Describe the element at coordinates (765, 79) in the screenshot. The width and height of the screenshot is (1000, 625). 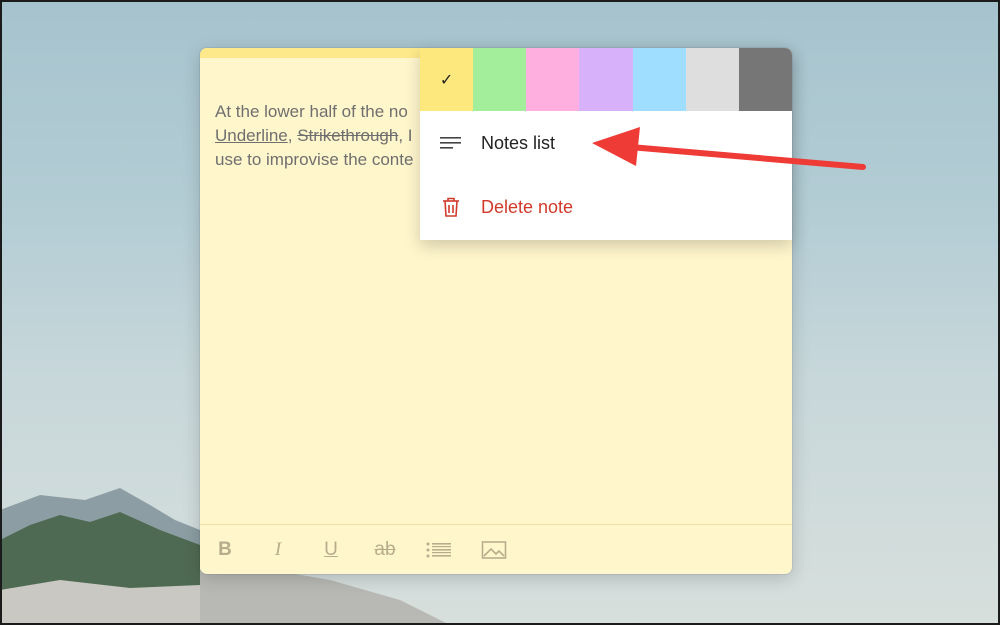
I see `swatch-charcoal` at that location.